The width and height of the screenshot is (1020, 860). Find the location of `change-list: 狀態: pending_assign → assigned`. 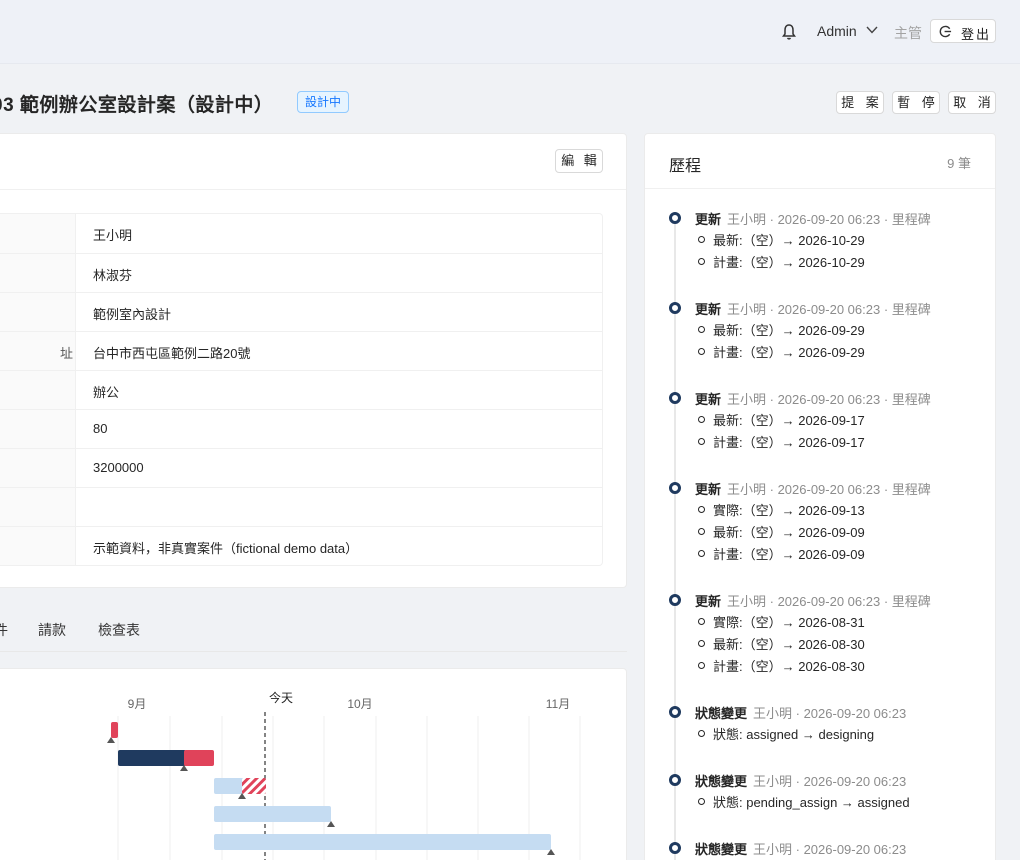

change-list: 狀態: pending_assign → assigned is located at coordinates (804, 804).